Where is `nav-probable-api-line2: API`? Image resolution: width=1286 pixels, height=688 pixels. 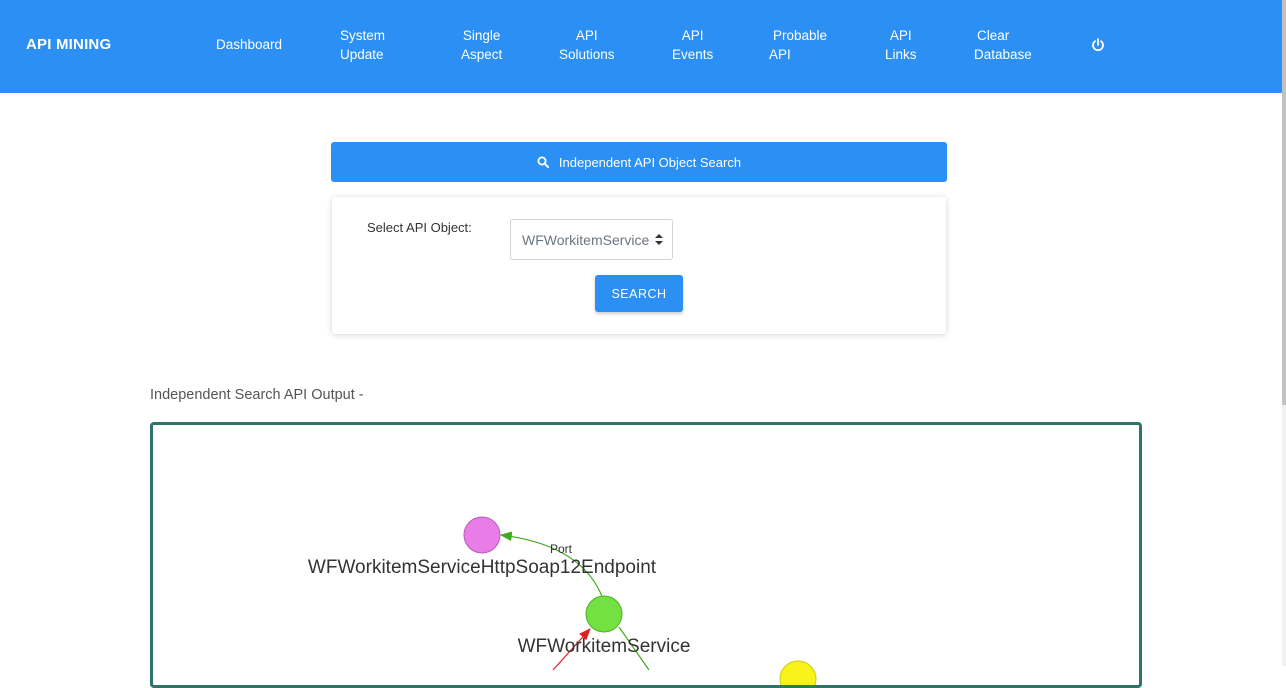
nav-probable-api-line2: API is located at coordinates (780, 54).